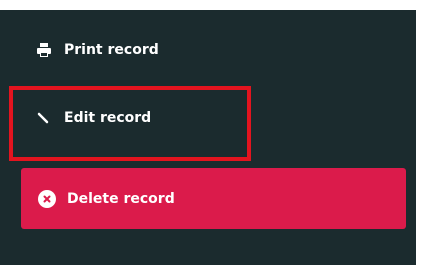 The image size is (422, 265). I want to click on edit-record-button: Edit record, so click(92, 118).